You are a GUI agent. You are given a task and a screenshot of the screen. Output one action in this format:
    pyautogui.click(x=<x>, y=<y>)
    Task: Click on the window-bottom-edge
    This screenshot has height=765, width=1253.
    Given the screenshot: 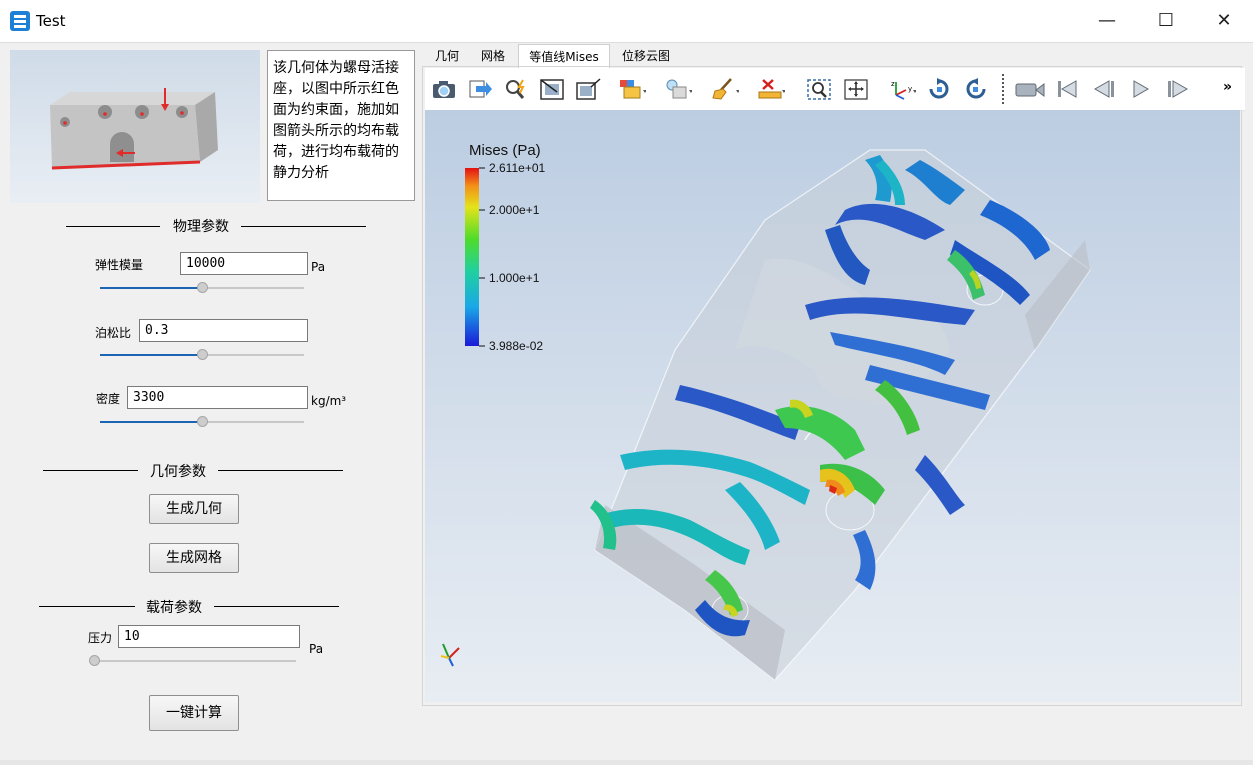 What is the action you would take?
    pyautogui.click(x=626, y=762)
    